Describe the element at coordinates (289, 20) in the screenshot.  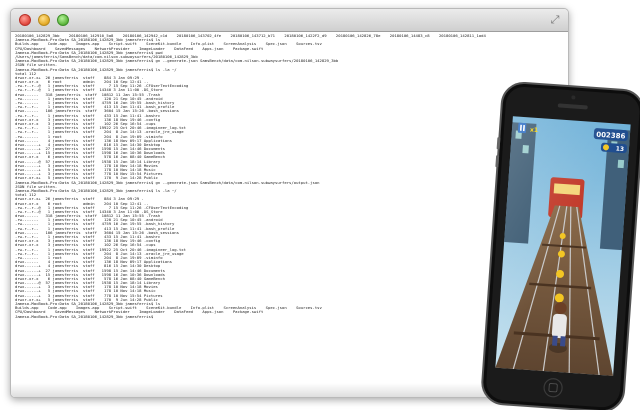
I see `window-titlebar: ⤢` at that location.